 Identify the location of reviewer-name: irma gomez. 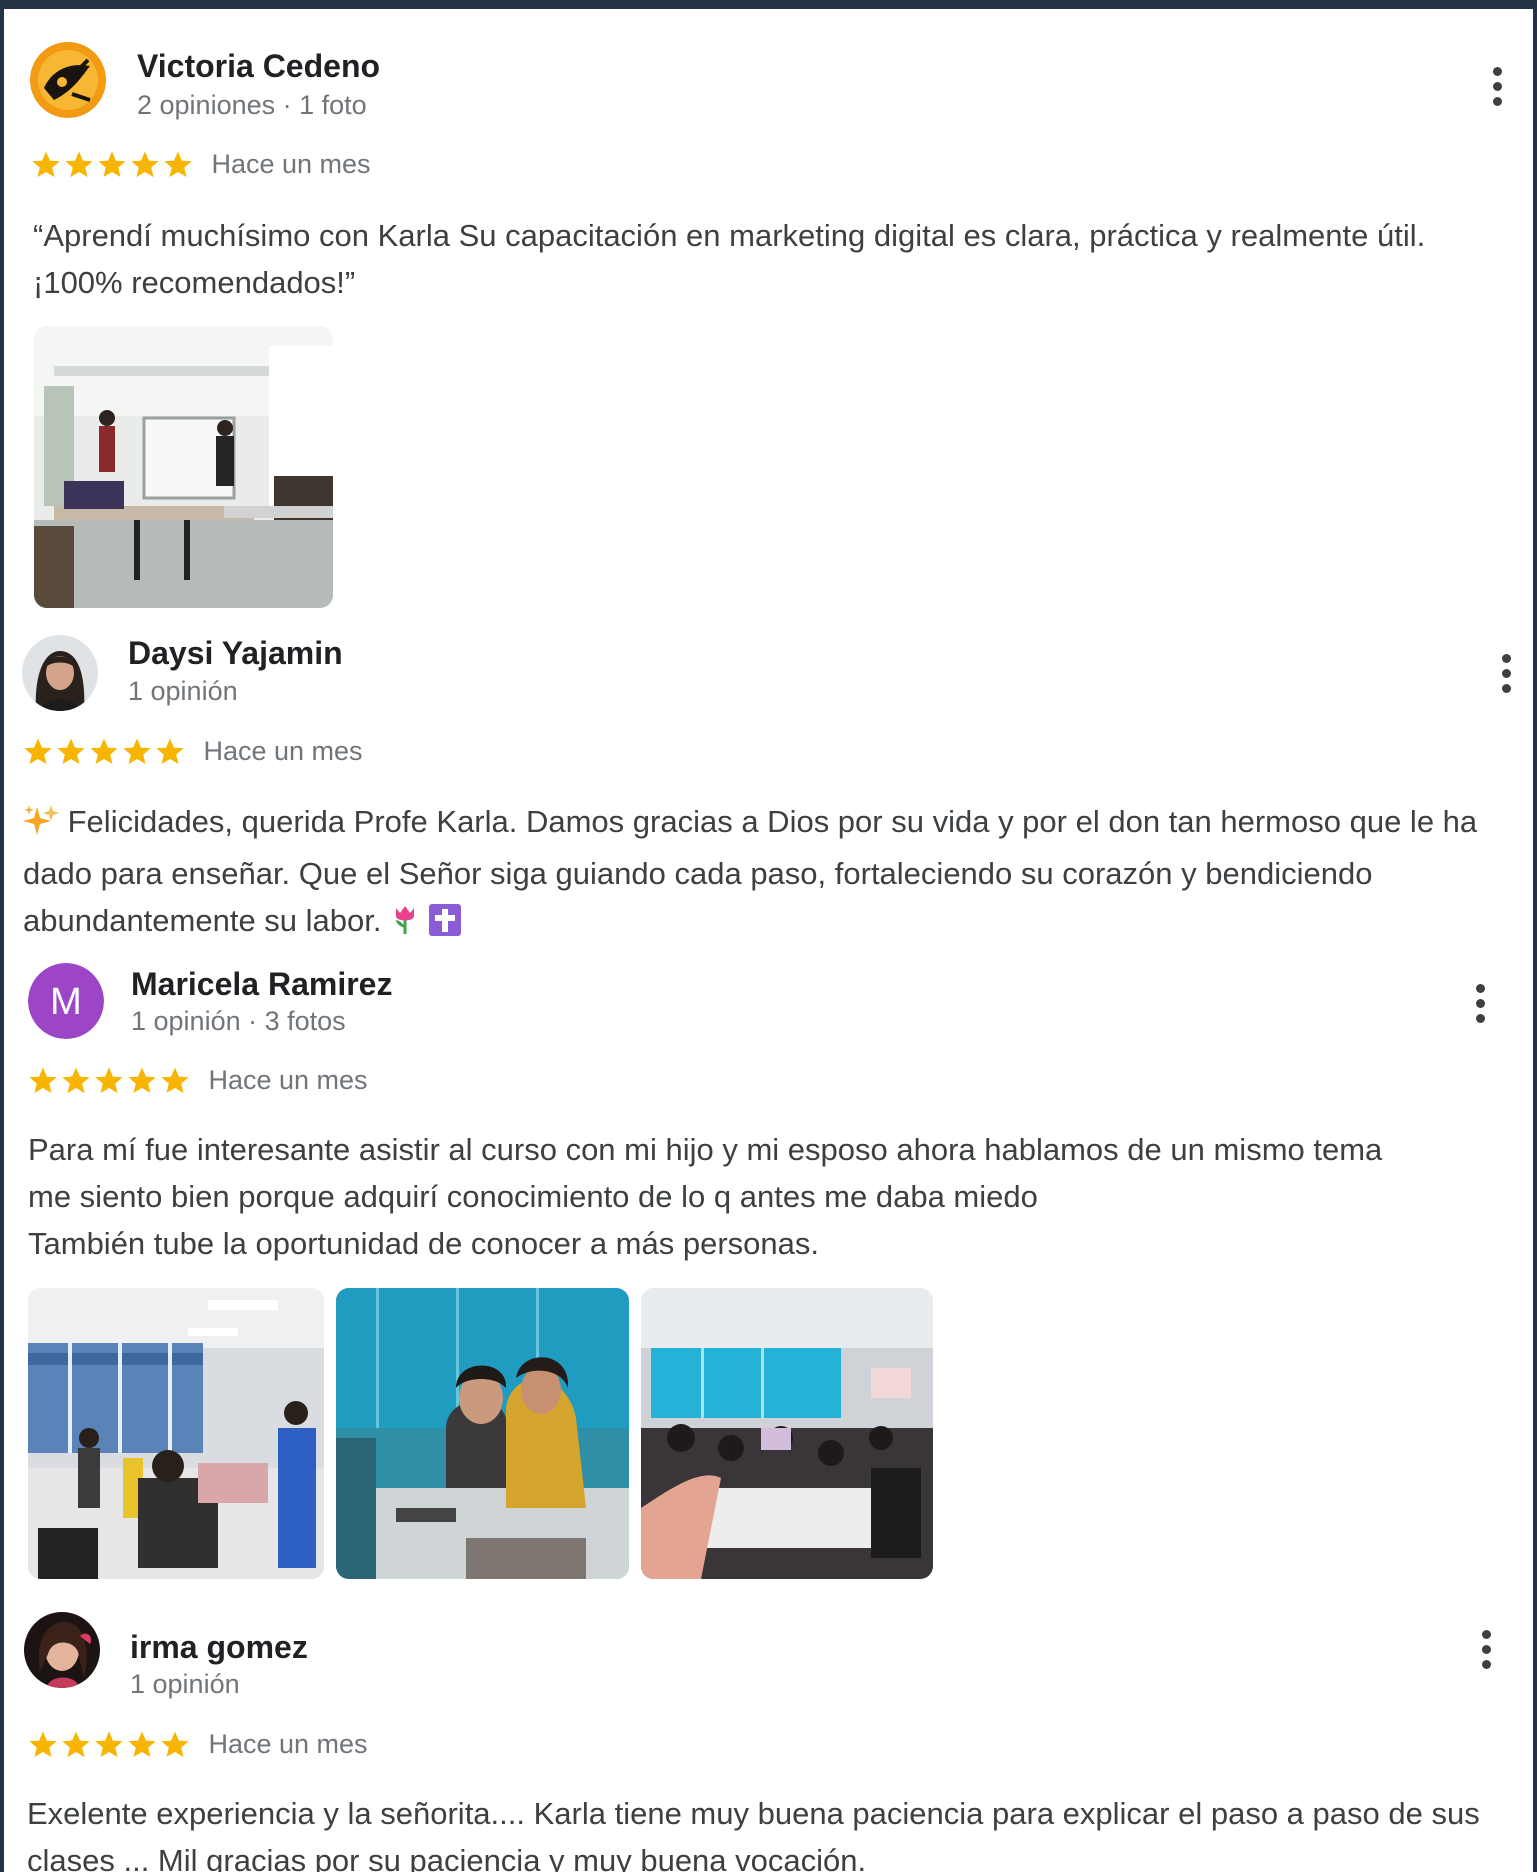
(219, 1647).